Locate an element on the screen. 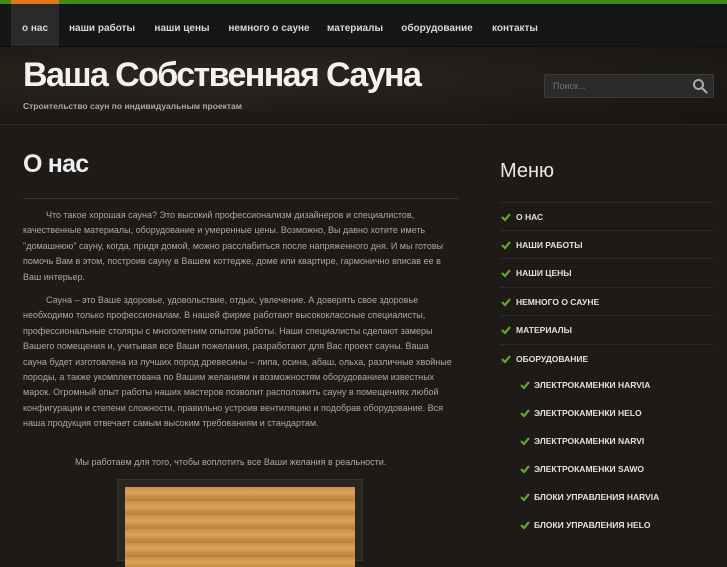 This screenshot has height=567, width=727. sauna-photo is located at coordinates (240, 527).